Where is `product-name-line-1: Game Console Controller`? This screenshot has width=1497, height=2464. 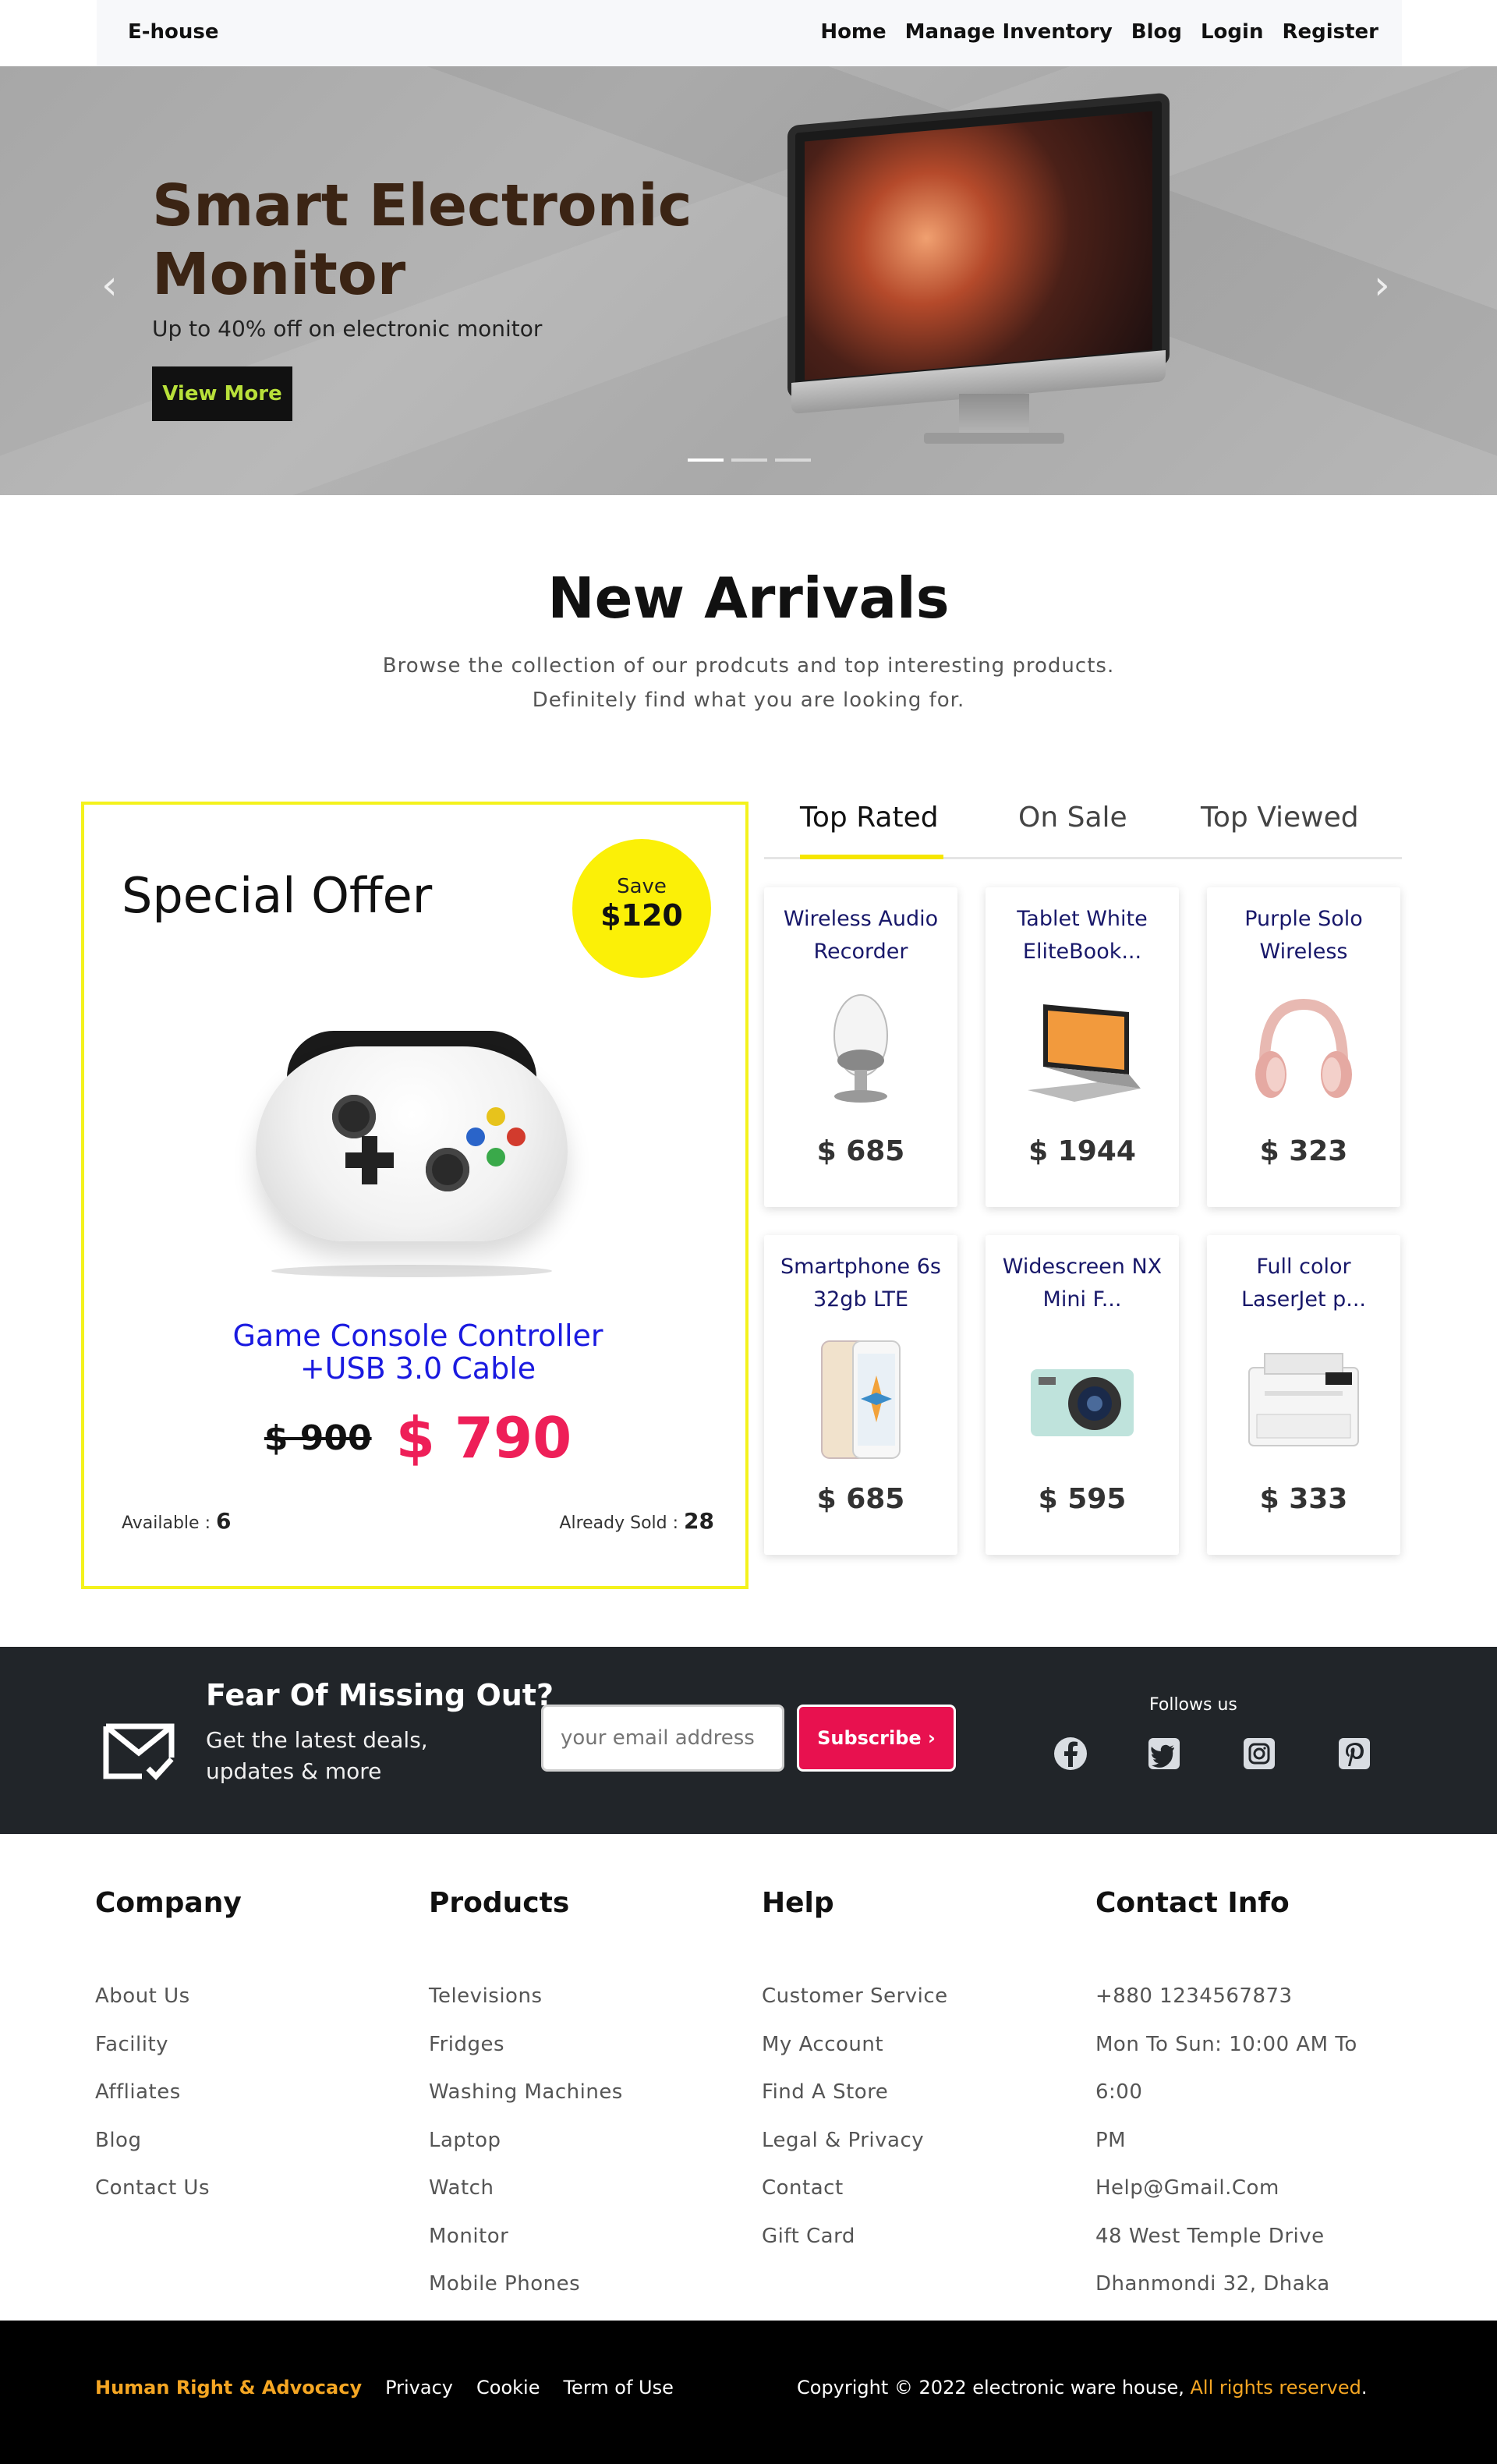 product-name-line-1: Game Console Controller is located at coordinates (417, 1336).